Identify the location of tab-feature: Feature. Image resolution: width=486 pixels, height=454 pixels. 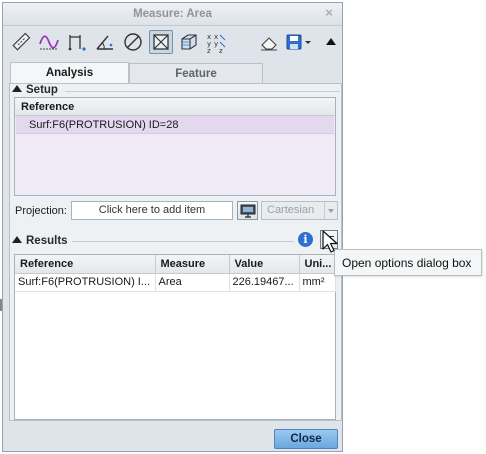
(196, 73).